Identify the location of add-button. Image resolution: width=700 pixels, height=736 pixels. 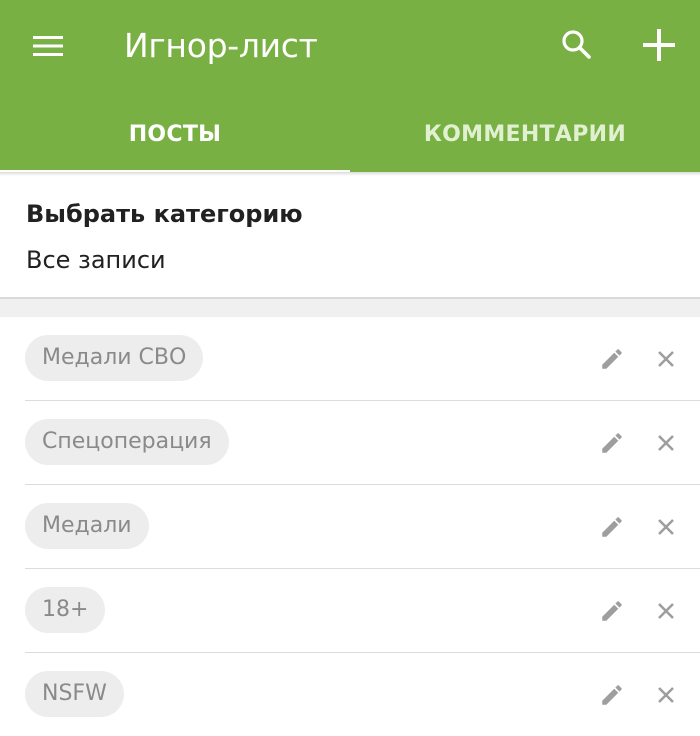
(659, 45).